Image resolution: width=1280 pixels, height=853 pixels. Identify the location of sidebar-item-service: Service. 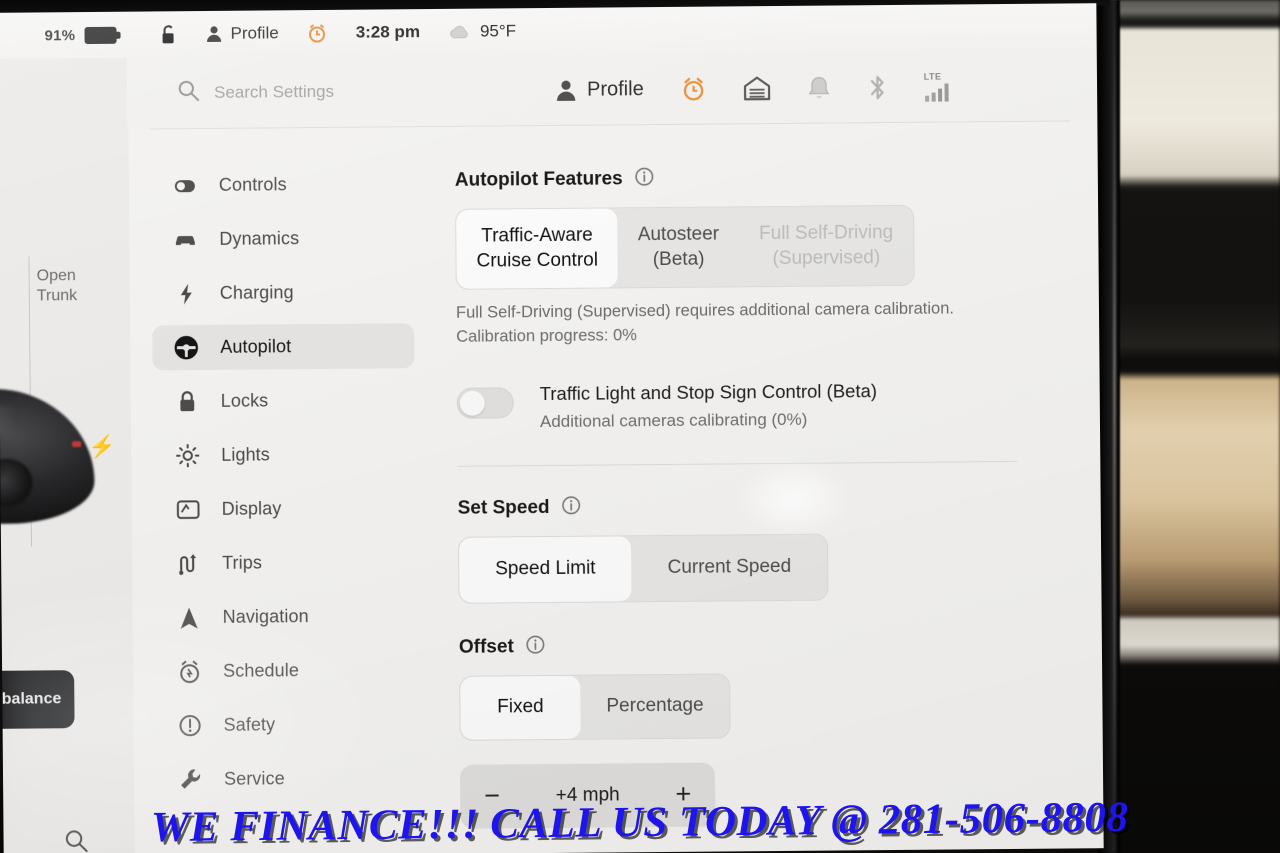
(287, 778).